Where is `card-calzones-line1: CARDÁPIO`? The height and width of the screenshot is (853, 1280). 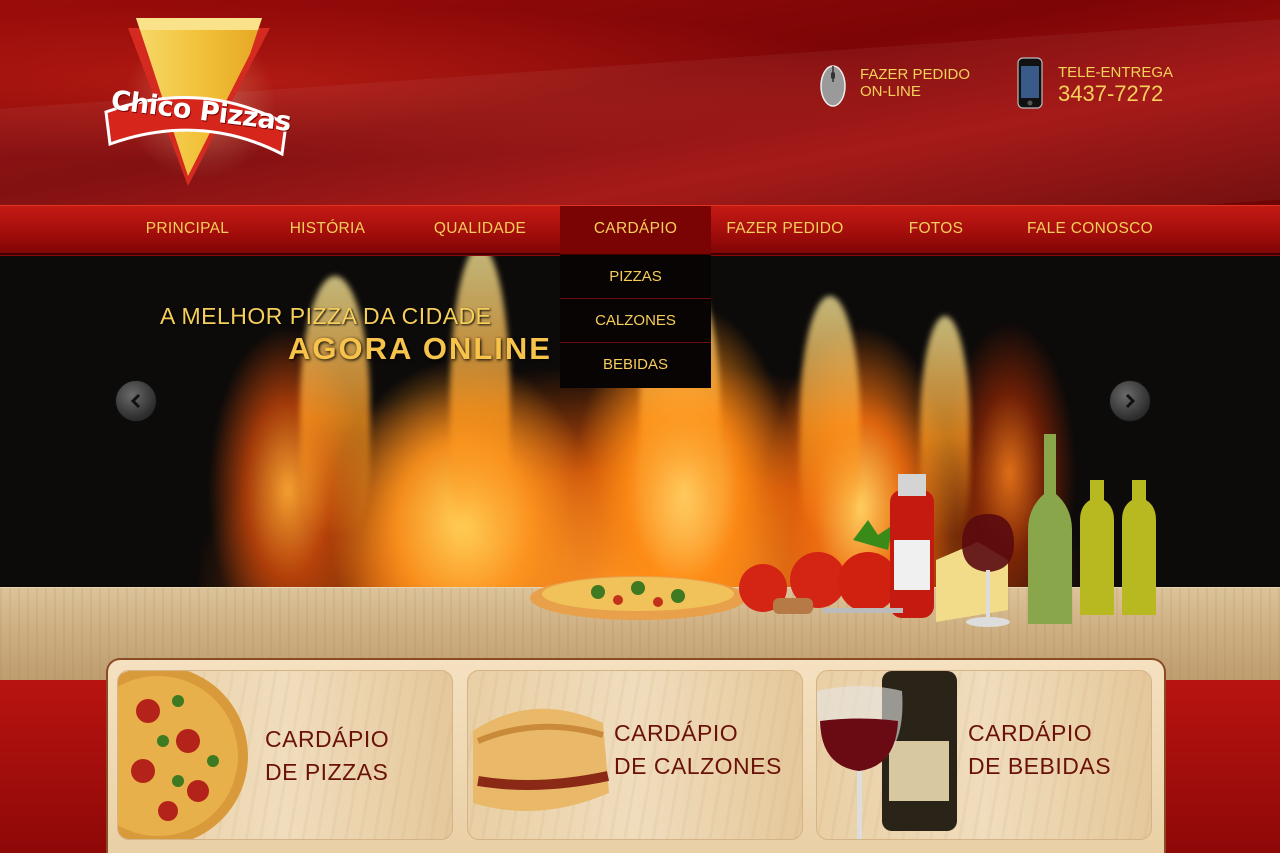
card-calzones-line1: CARDÁPIO is located at coordinates (676, 733).